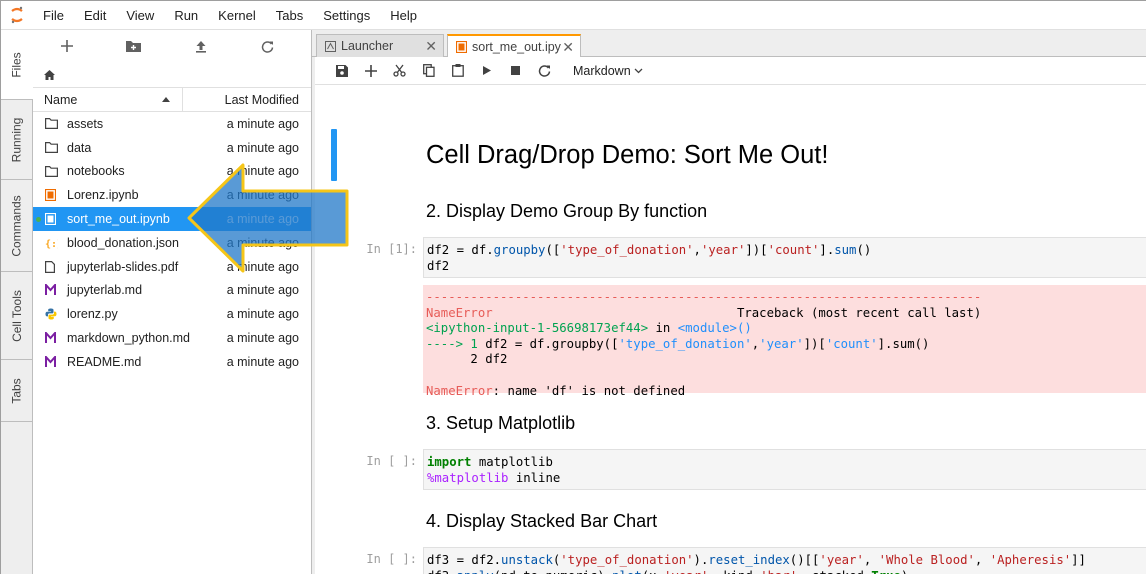  I want to click on cell-prompt: In [1]:, so click(391, 249).